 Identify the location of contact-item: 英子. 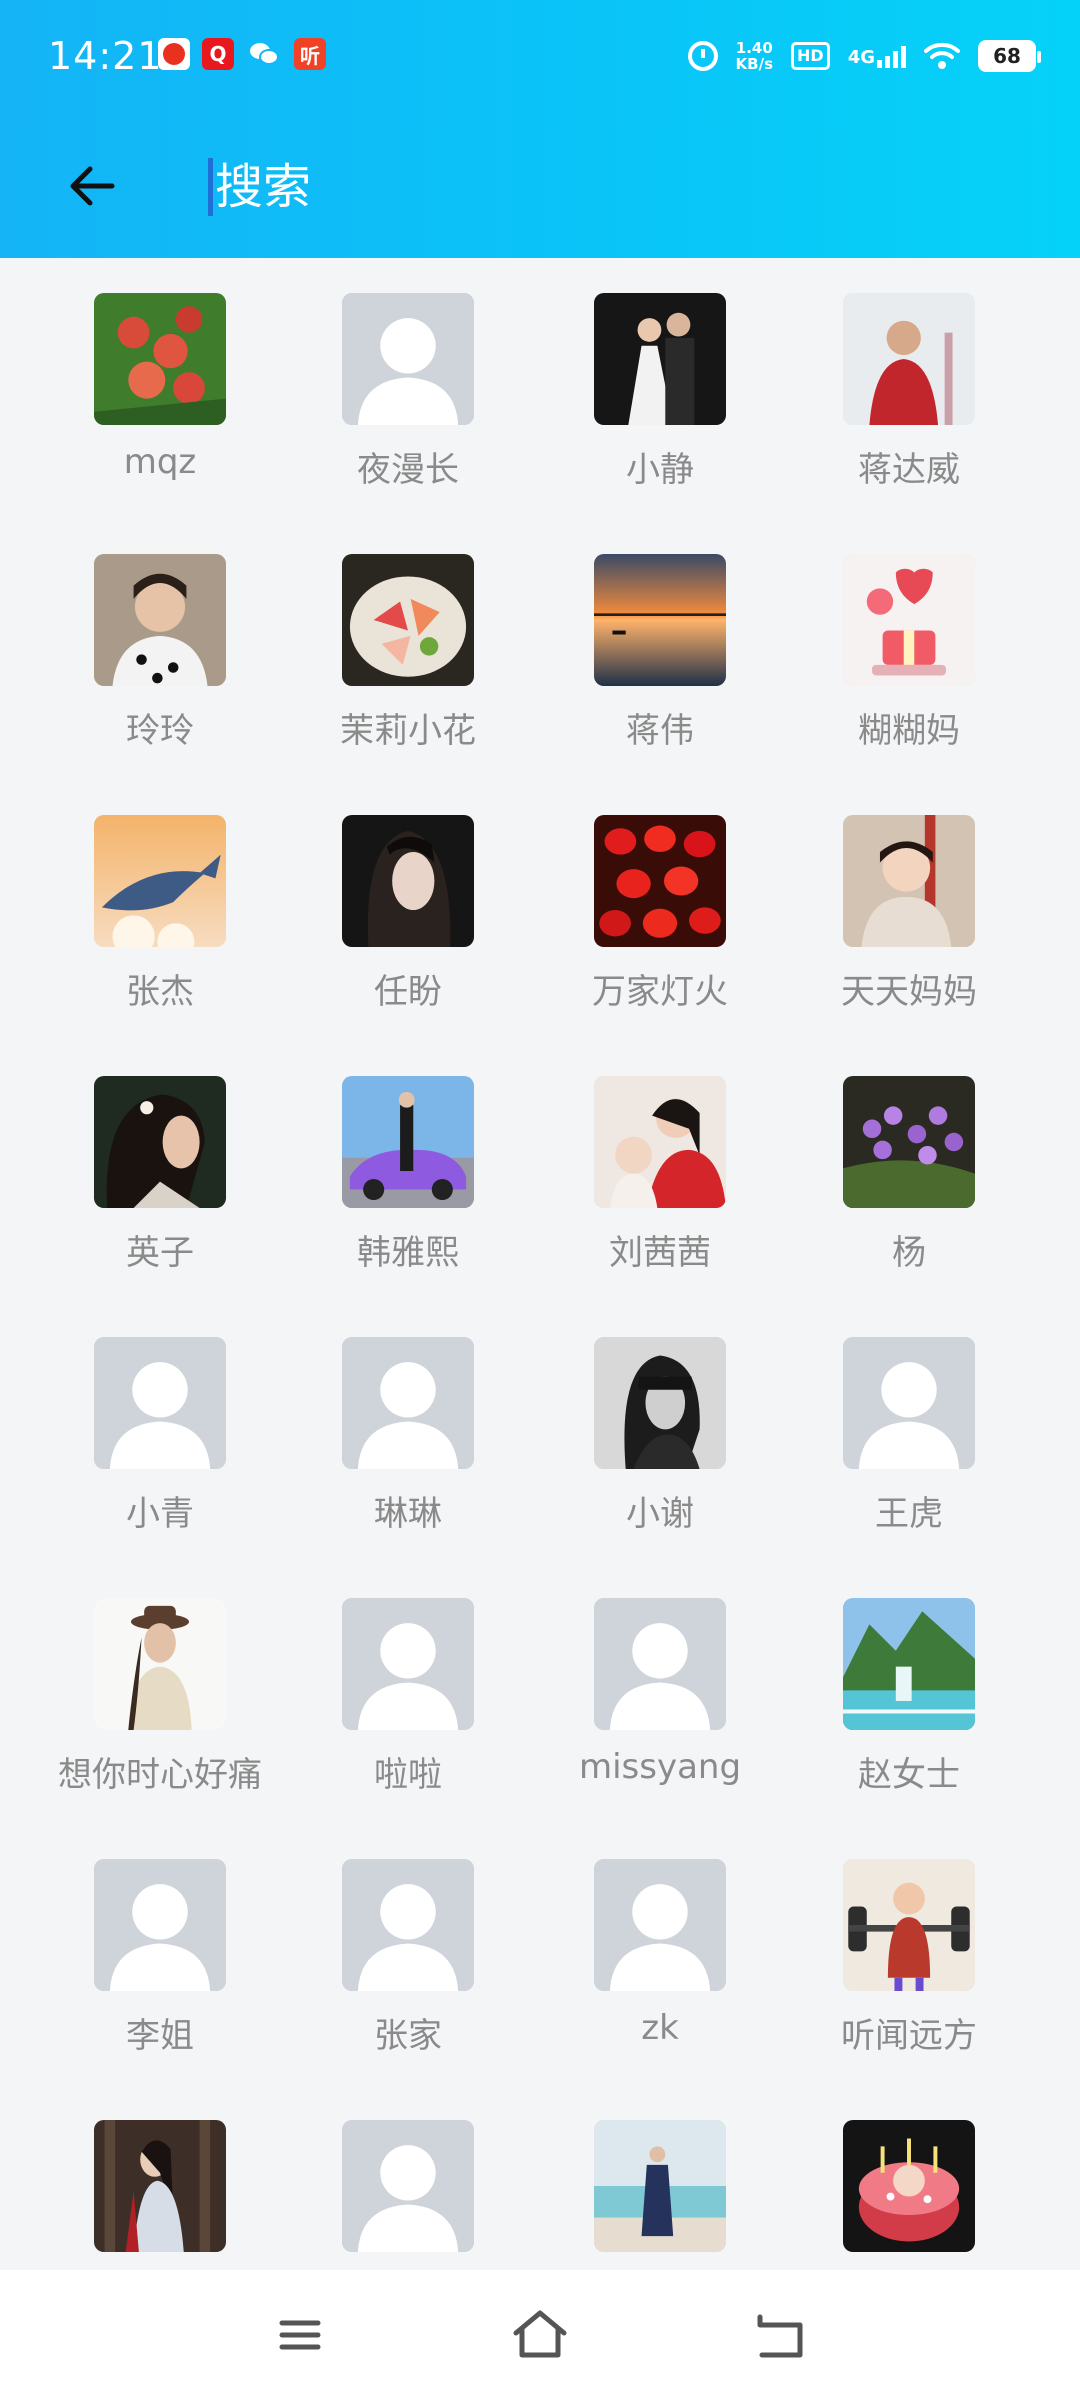
(160, 1171).